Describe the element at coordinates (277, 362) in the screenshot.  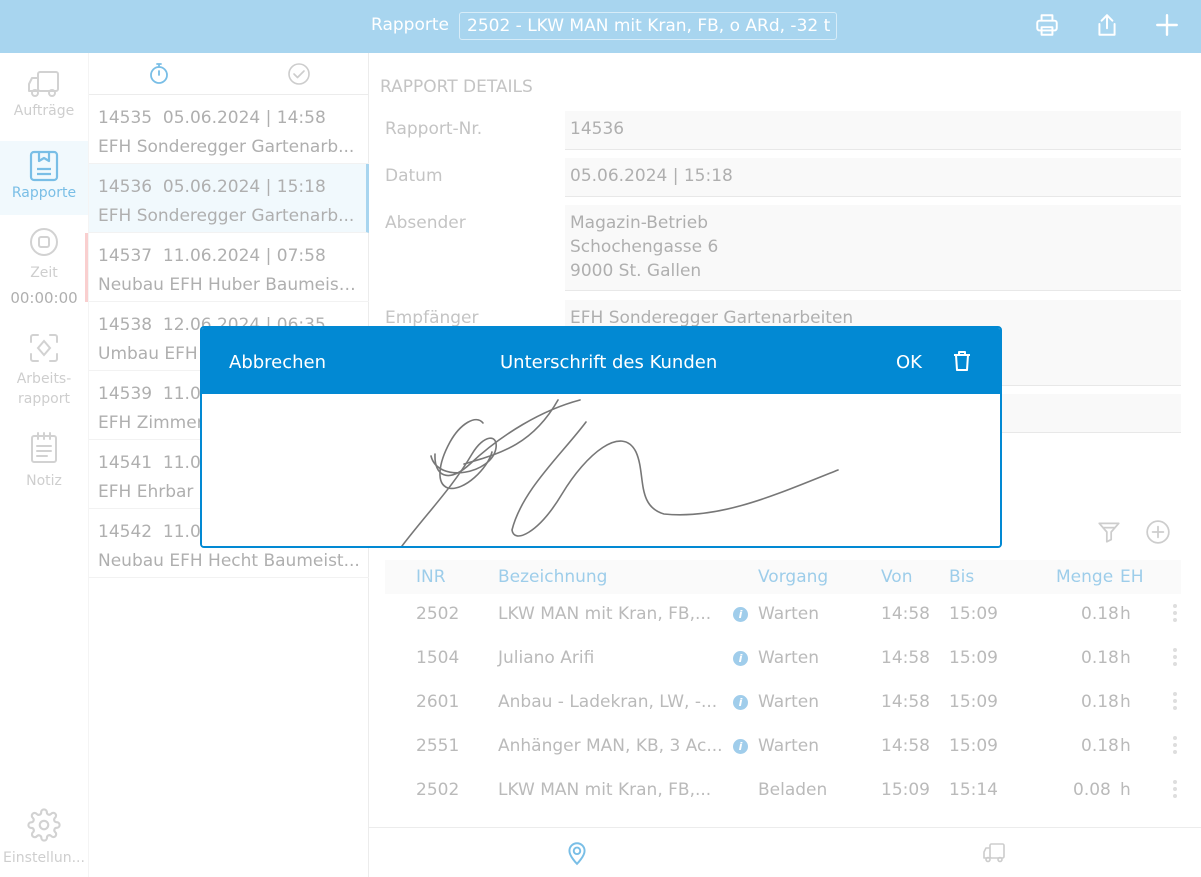
I see `cancel-button: Abbrechen` at that location.